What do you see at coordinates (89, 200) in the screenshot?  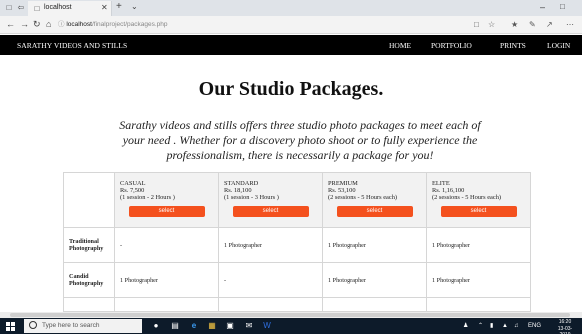 I see `empty-corner-cell` at bounding box center [89, 200].